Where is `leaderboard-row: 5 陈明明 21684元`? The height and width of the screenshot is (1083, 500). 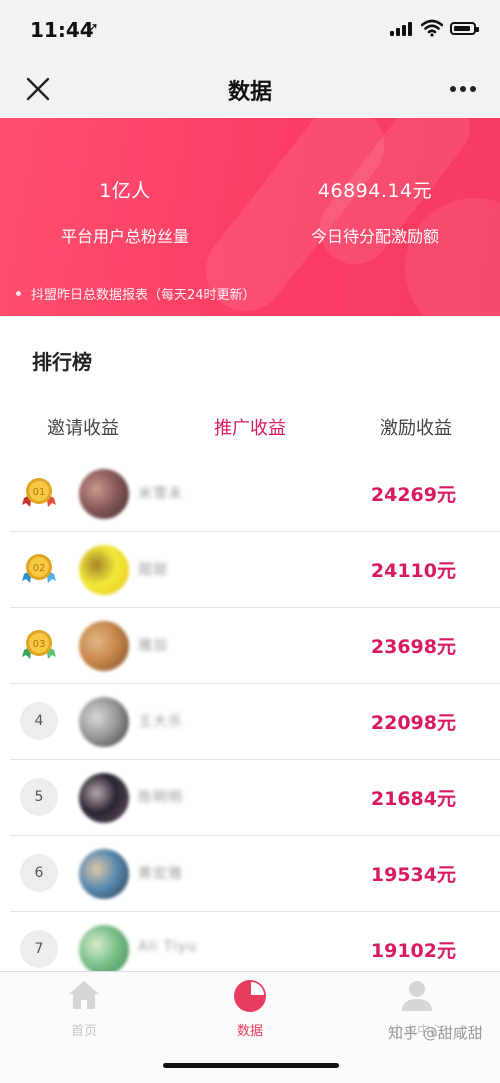 leaderboard-row: 5 陈明明 21684元 is located at coordinates (250, 798).